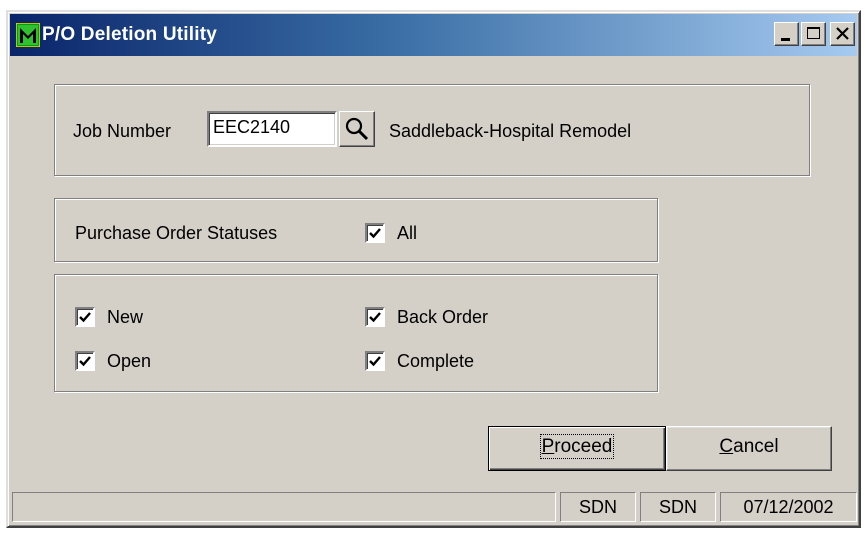 The width and height of the screenshot is (867, 537). I want to click on maximize-button, so click(813, 34).